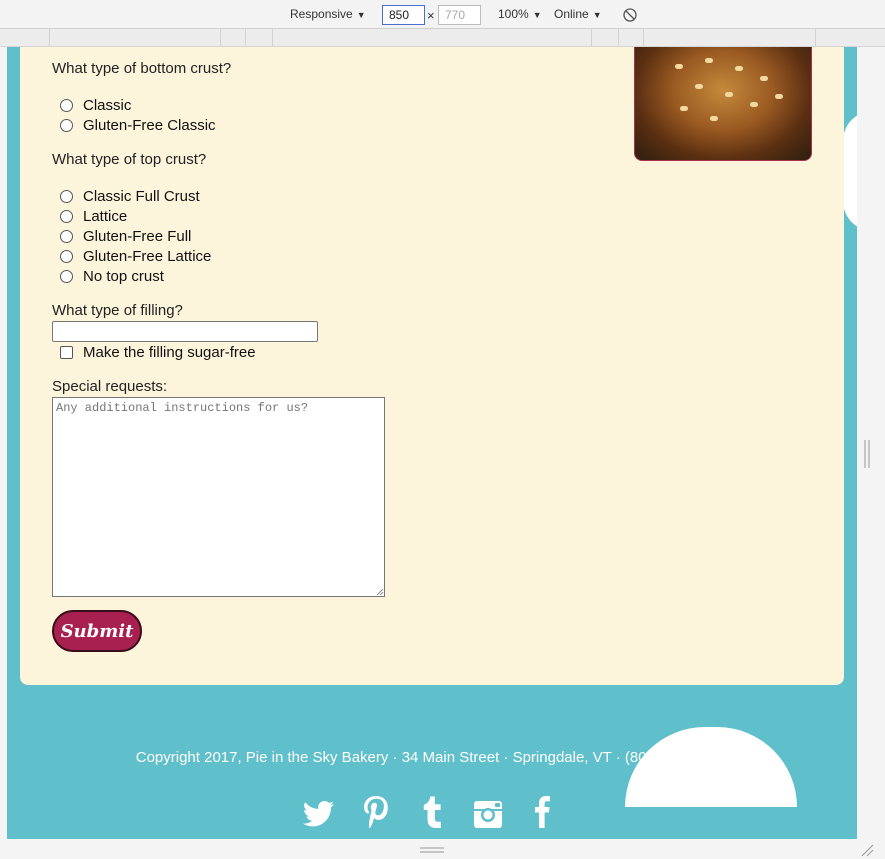  What do you see at coordinates (105, 216) in the screenshot?
I see `option-label: Lattice` at bounding box center [105, 216].